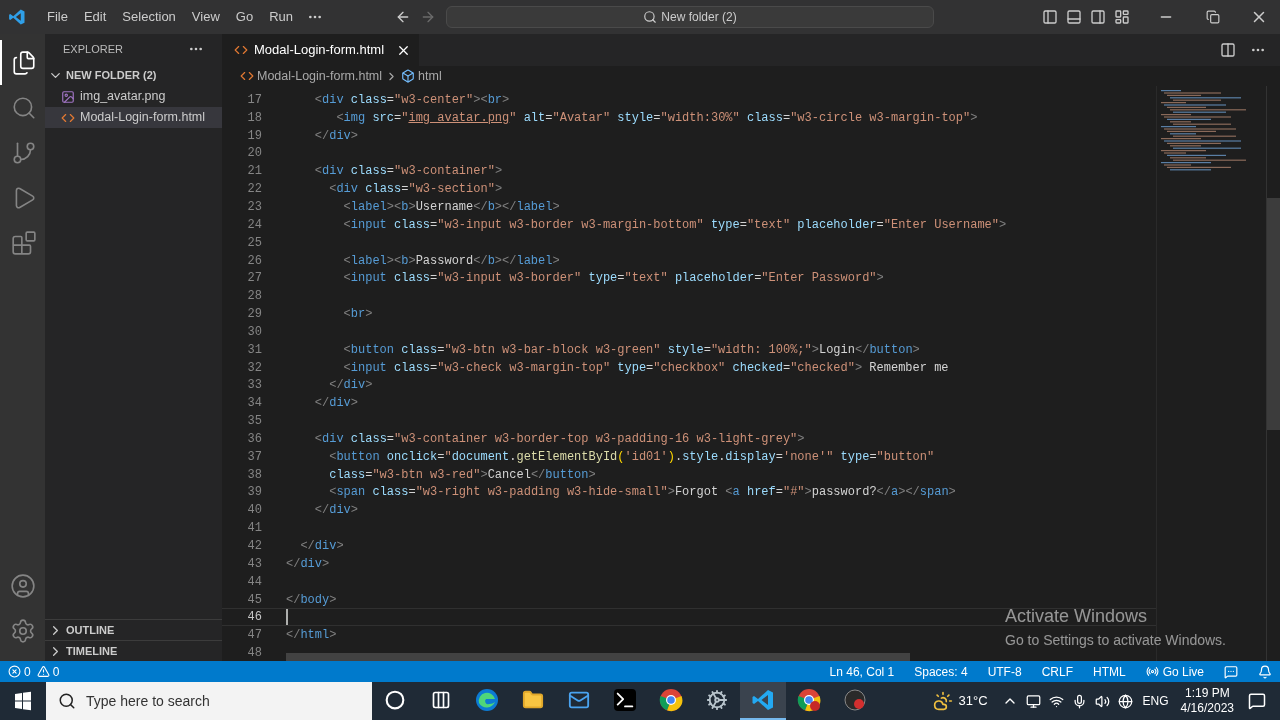 This screenshot has height=720, width=1280. I want to click on app-icon, so click(855, 700).